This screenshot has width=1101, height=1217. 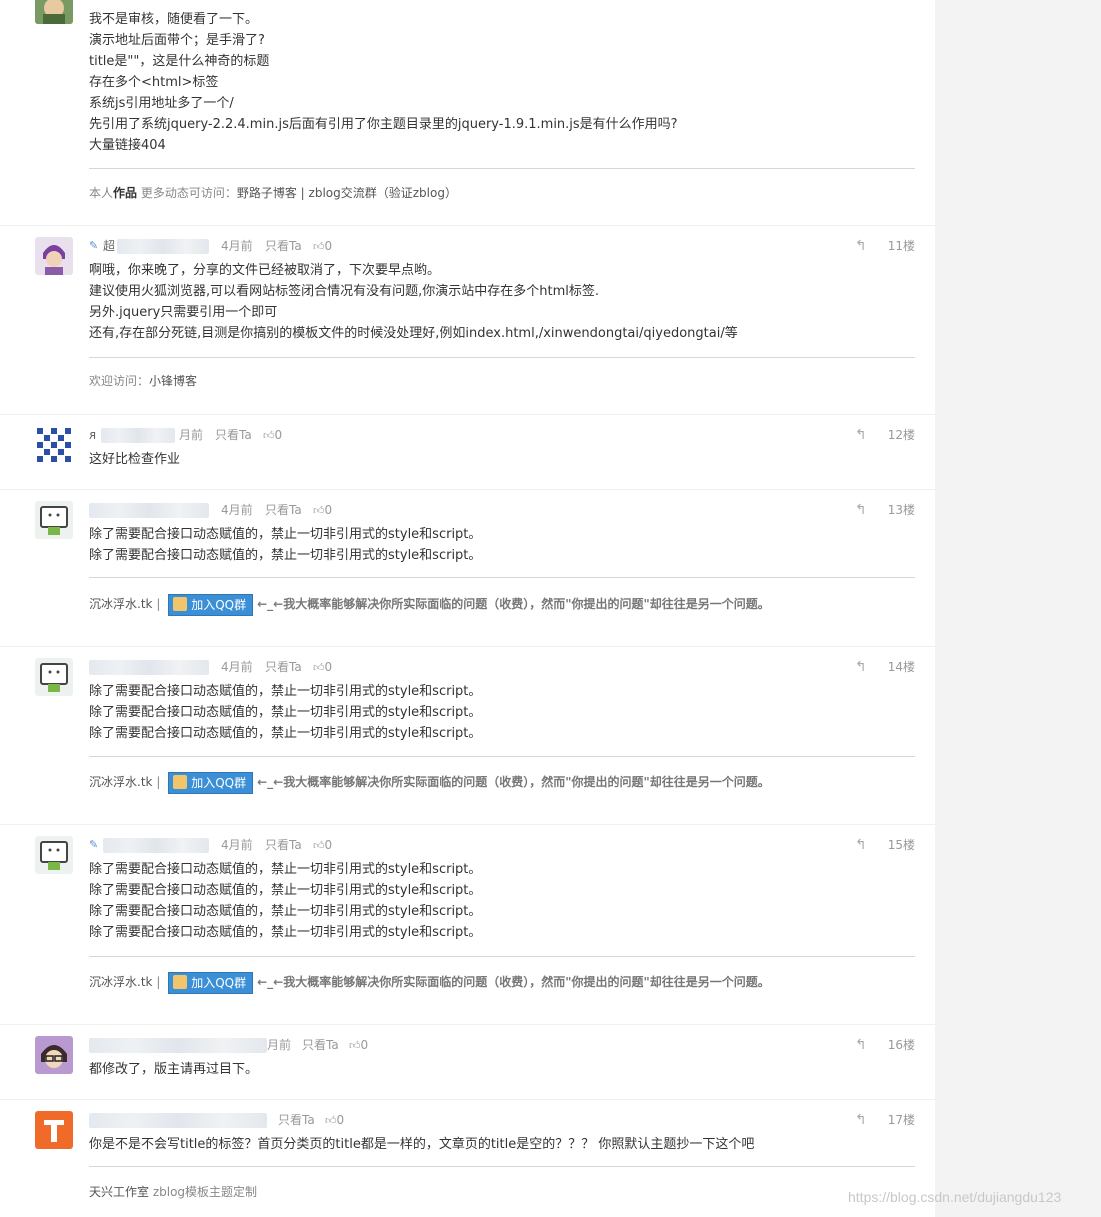 I want to click on floor-number: 14楼, so click(x=901, y=667).